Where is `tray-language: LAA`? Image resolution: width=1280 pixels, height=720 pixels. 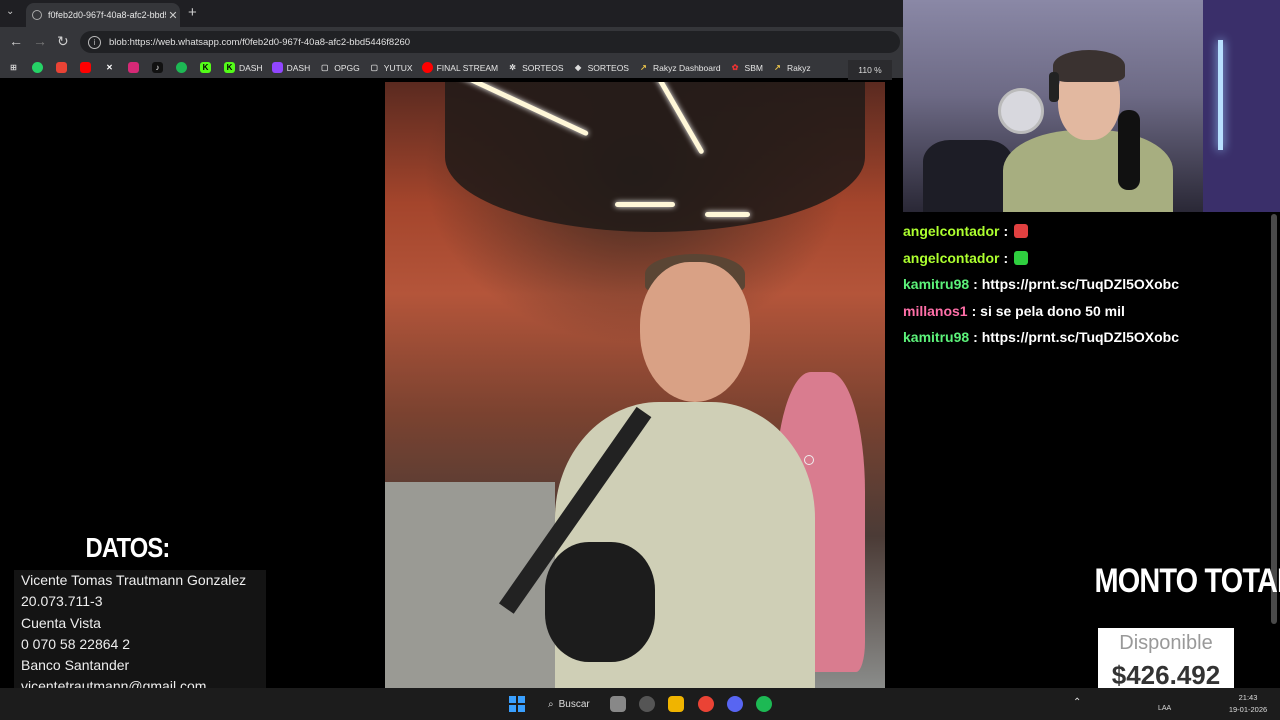
tray-language: LAA is located at coordinates (1164, 708).